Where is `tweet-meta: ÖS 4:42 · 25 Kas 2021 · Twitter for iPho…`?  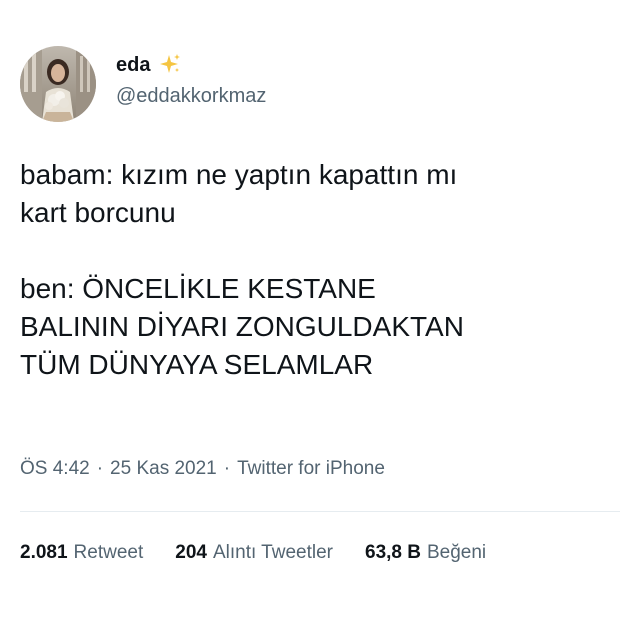 tweet-meta: ÖS 4:42 · 25 Kas 2021 · Twitter for iPho… is located at coordinates (202, 469).